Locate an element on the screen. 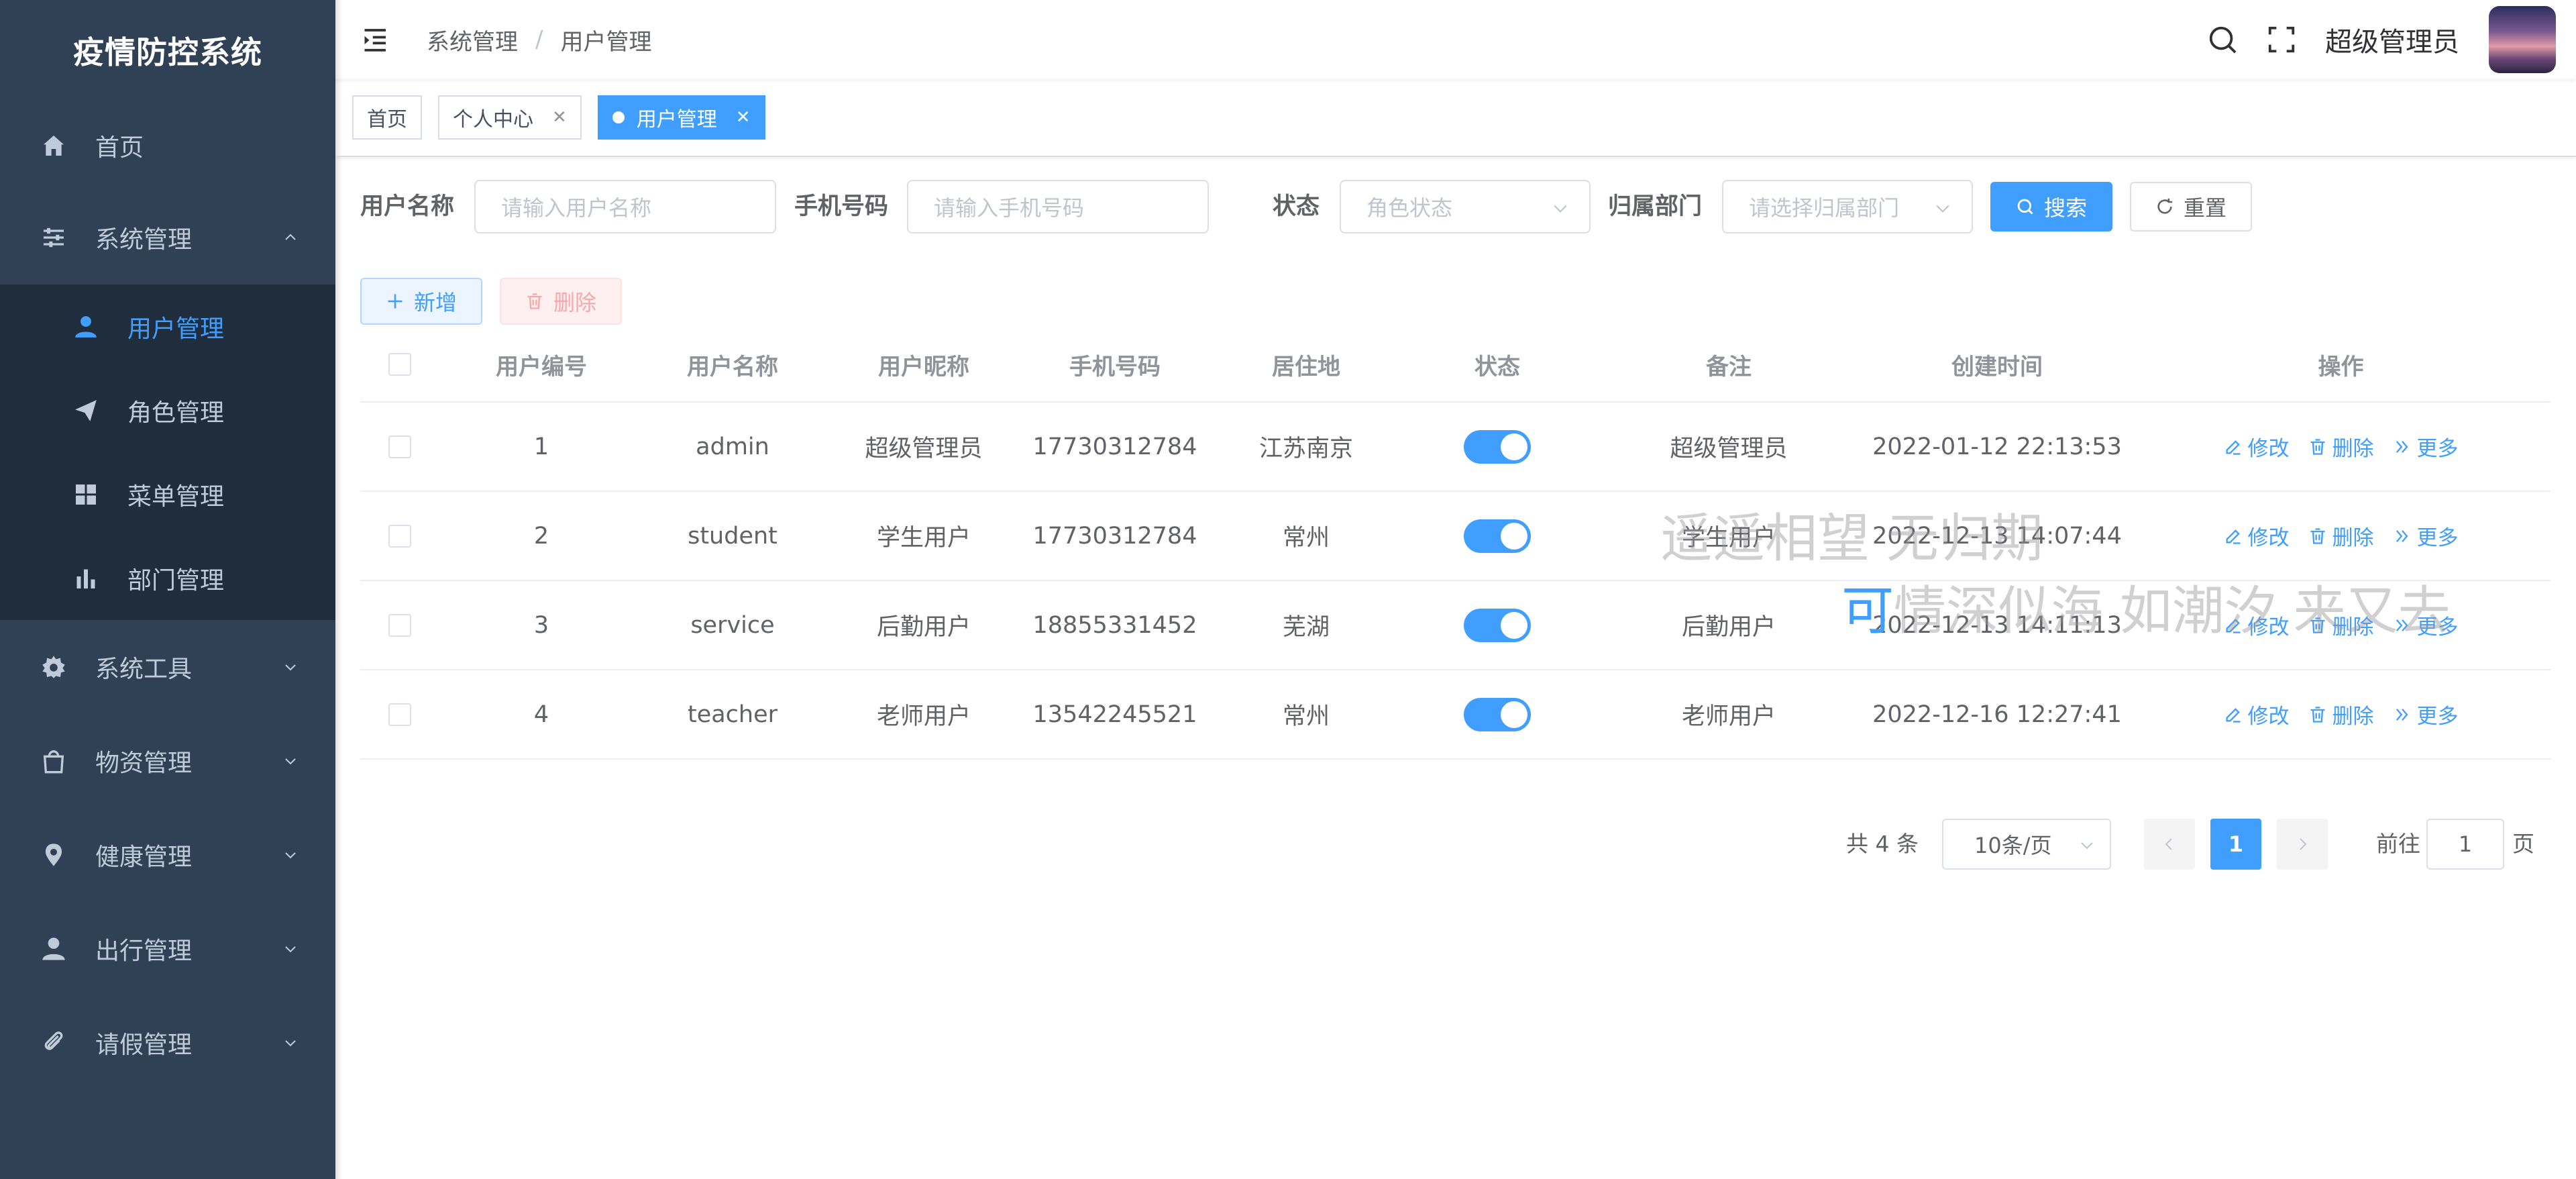 The image size is (2576, 1179). edit-icon is located at coordinates (2233, 625).